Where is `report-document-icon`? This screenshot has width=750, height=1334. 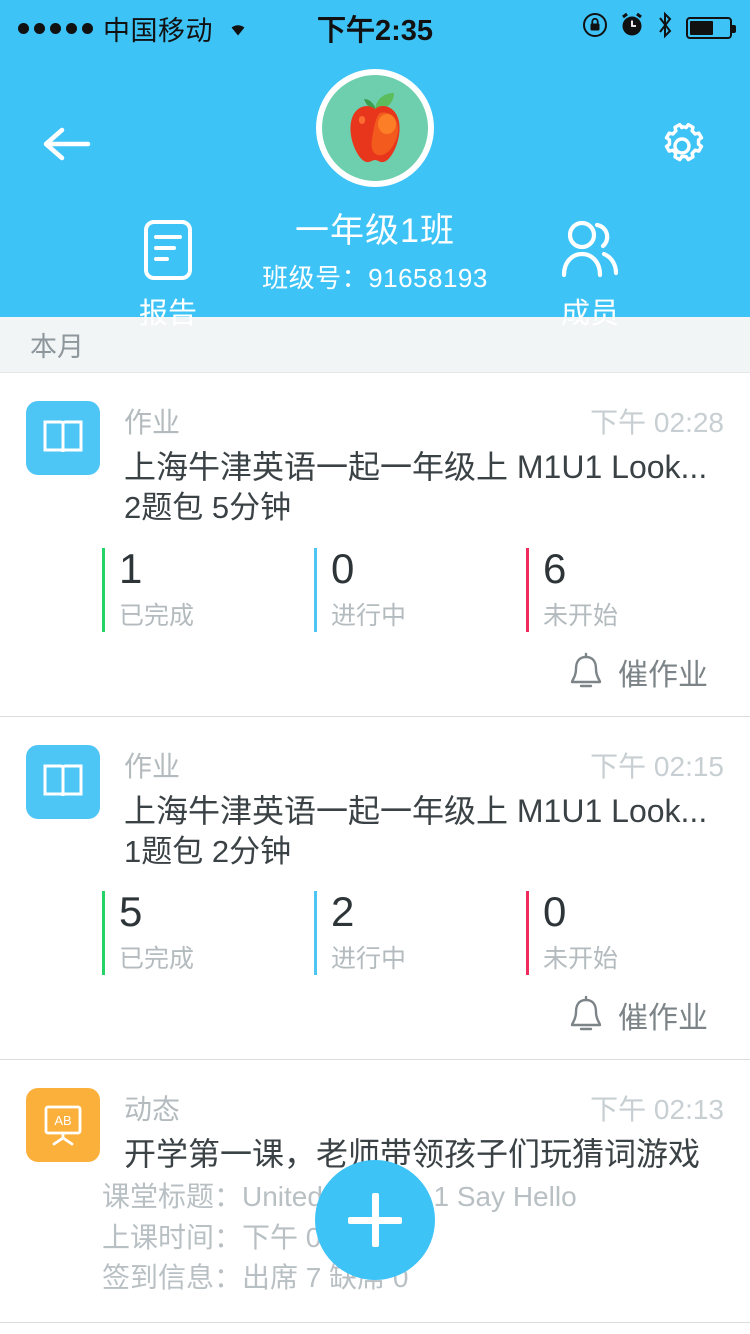
report-document-icon is located at coordinates (168, 250).